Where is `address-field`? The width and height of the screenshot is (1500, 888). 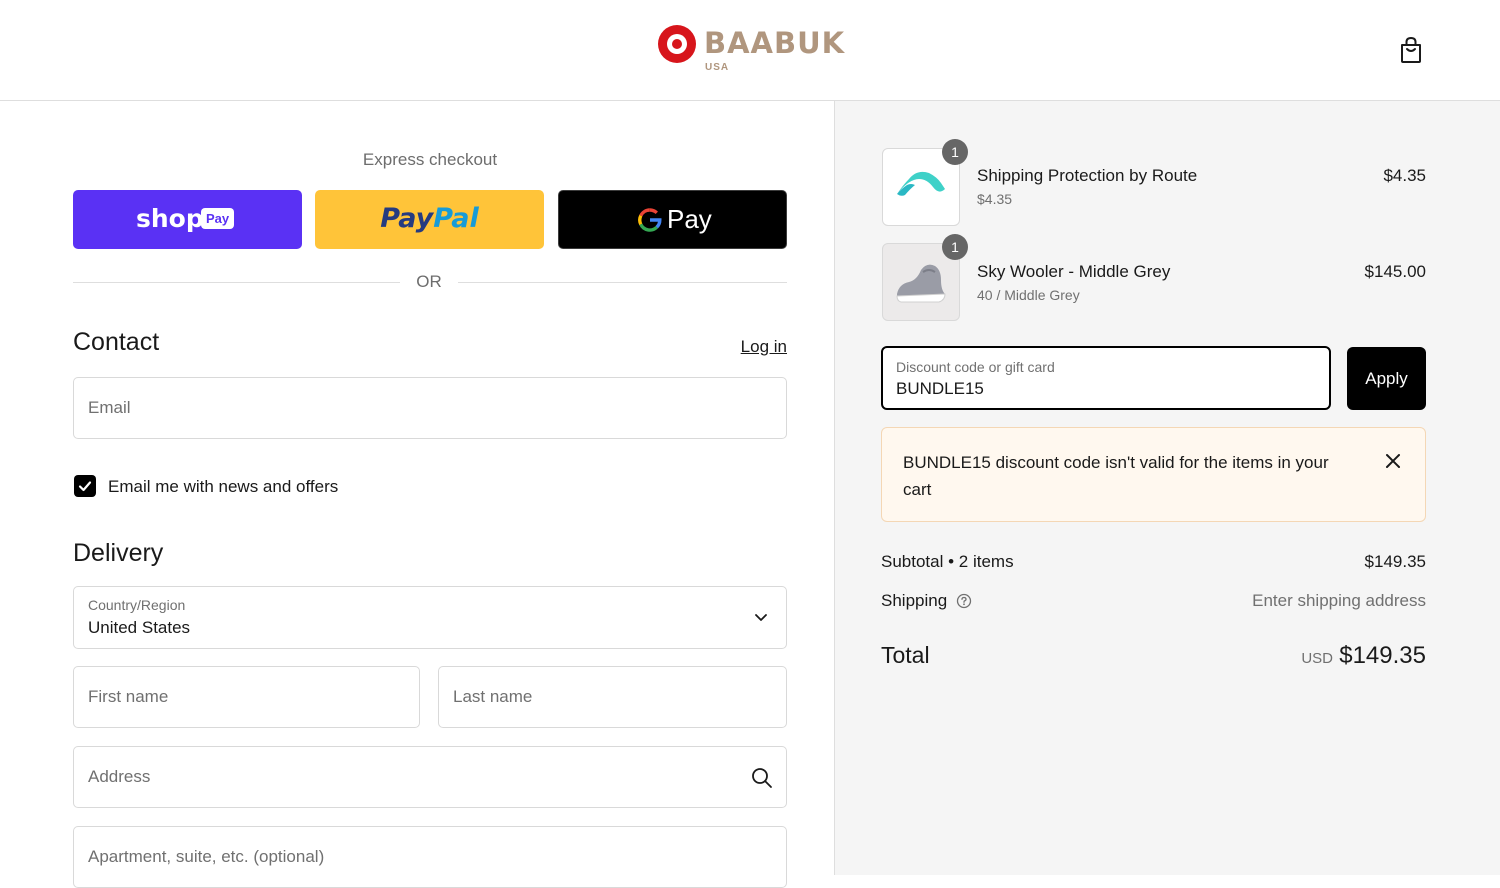 address-field is located at coordinates (430, 777).